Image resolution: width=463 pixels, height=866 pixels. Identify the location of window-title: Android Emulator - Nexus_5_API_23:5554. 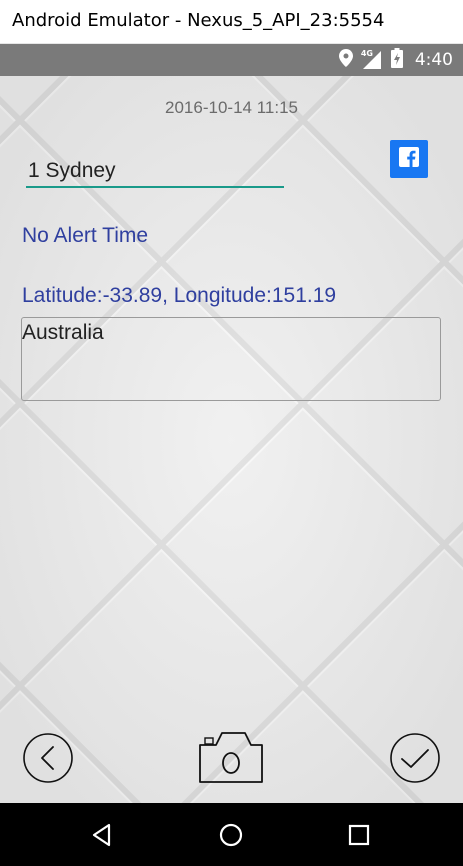
(198, 20).